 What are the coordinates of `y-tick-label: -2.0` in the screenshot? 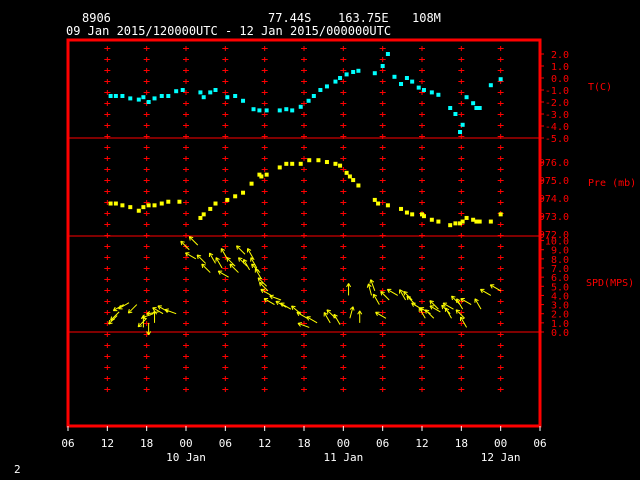 It's located at (557, 103).